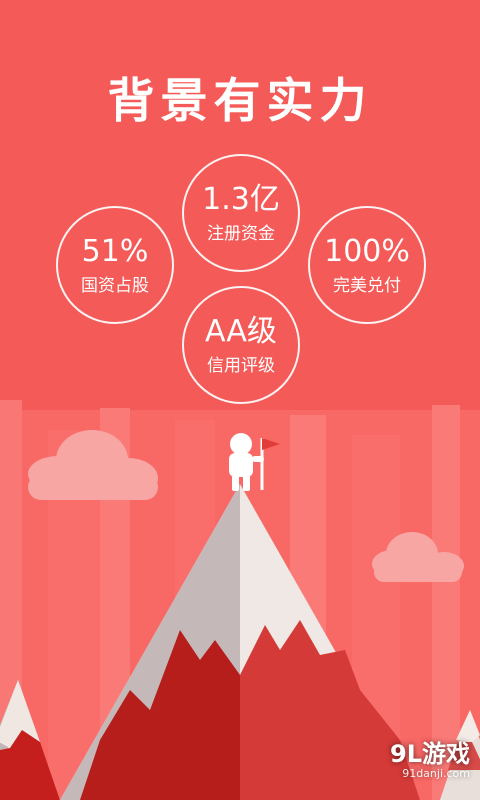  Describe the element at coordinates (241, 331) in the screenshot. I see `stat-value: AA级` at that location.